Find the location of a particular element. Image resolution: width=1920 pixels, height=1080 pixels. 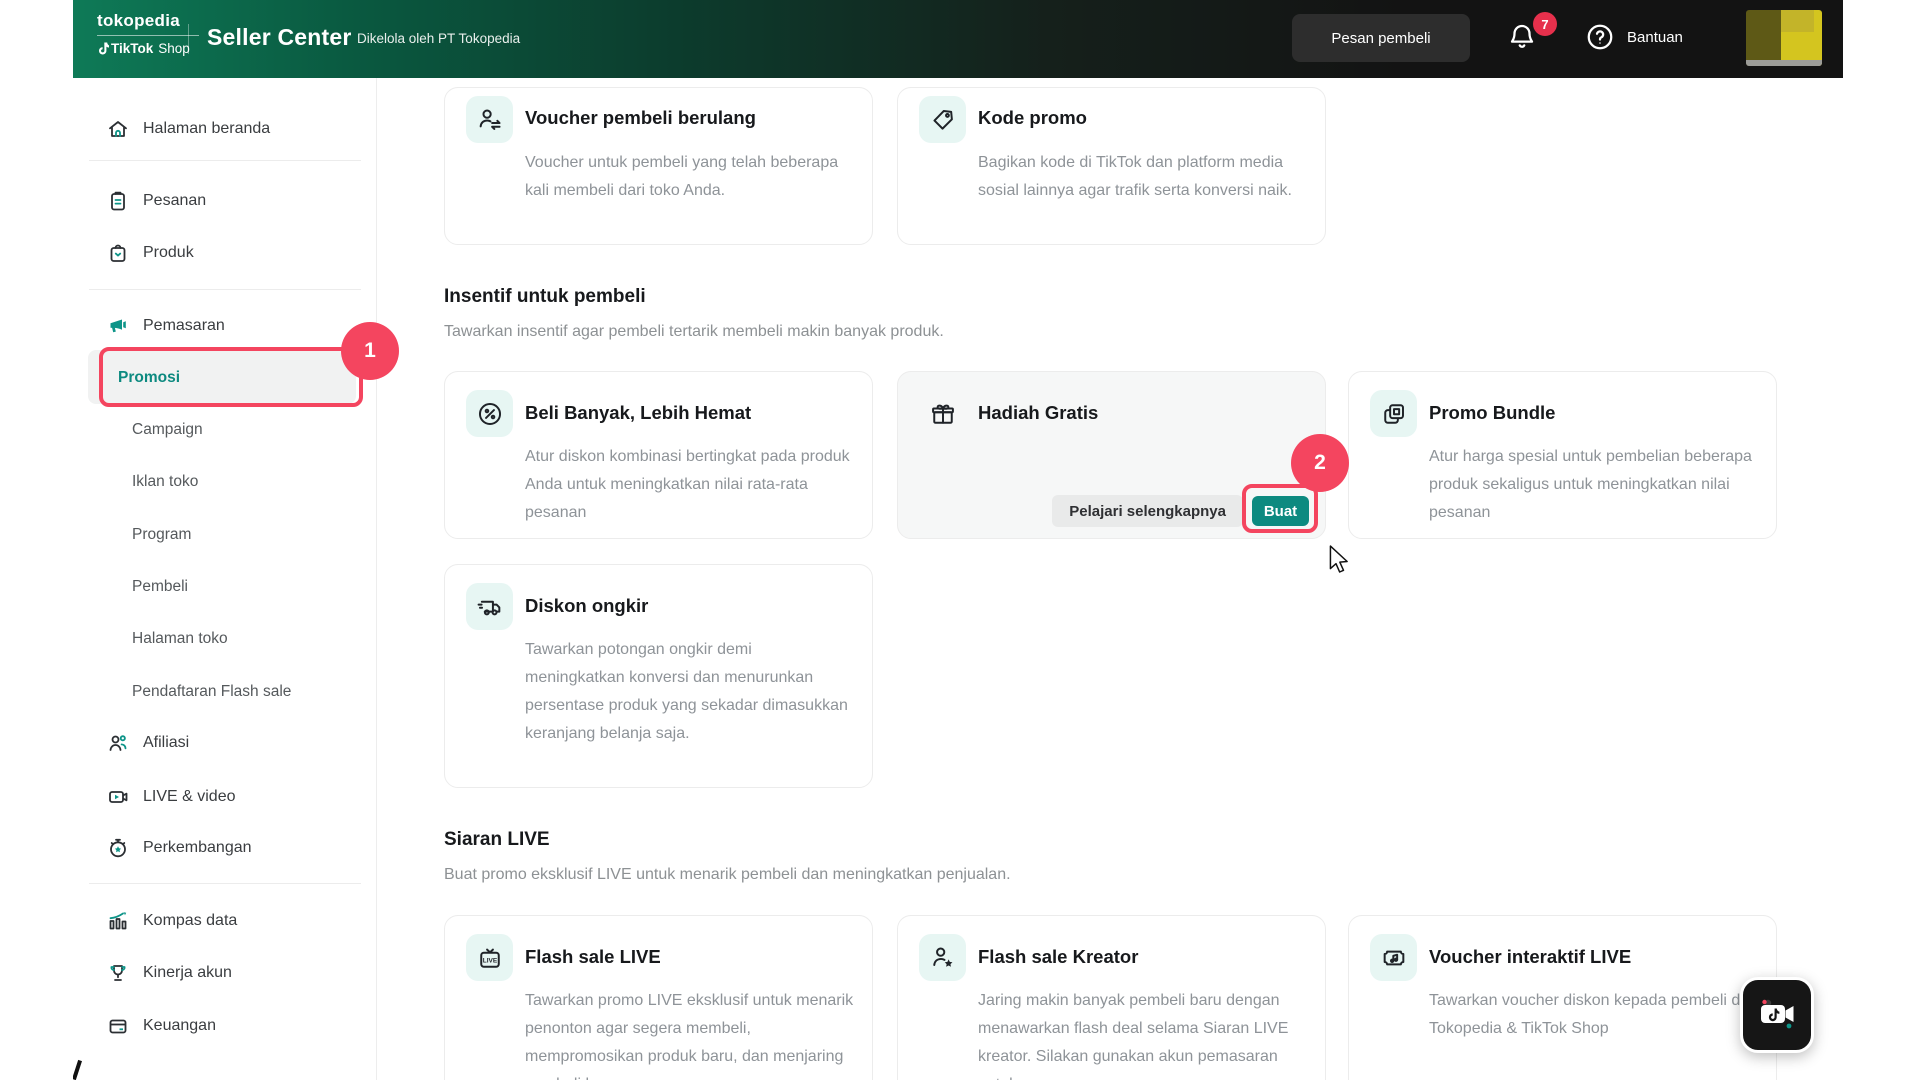

tiktok-note-icon is located at coordinates (104, 48).